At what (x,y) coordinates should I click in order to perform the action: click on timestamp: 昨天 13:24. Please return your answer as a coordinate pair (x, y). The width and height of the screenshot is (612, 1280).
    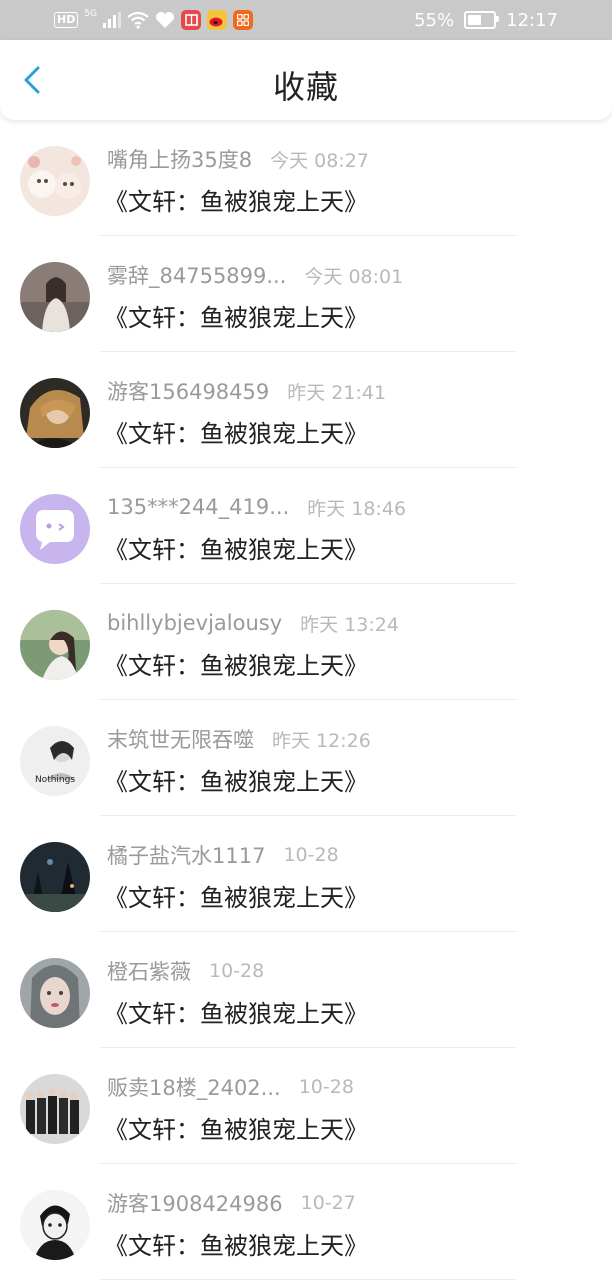
    Looking at the image, I should click on (349, 624).